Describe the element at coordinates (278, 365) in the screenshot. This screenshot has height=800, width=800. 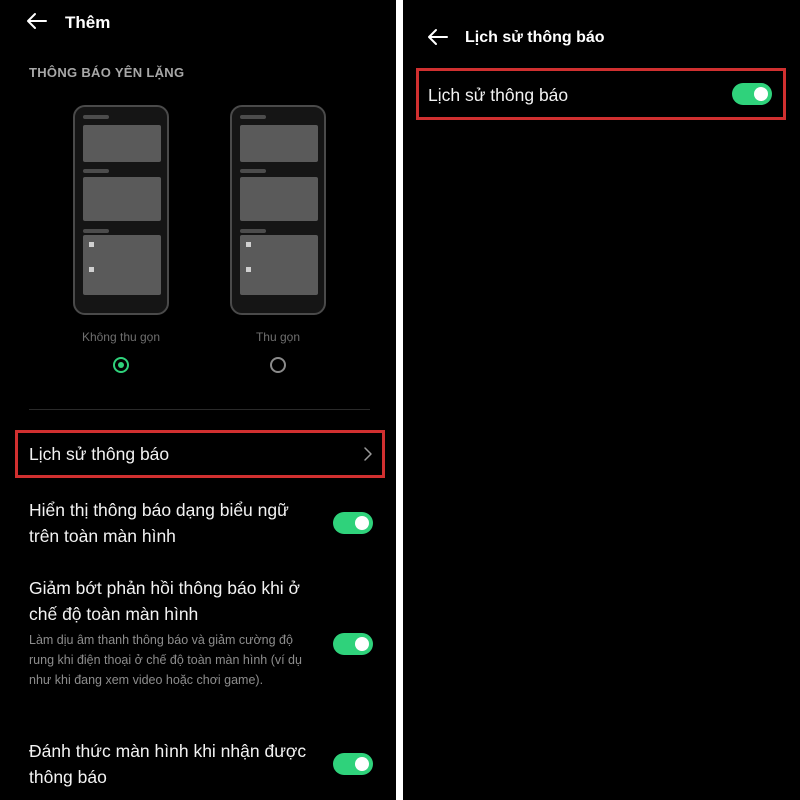
I see `radio-collapsed` at that location.